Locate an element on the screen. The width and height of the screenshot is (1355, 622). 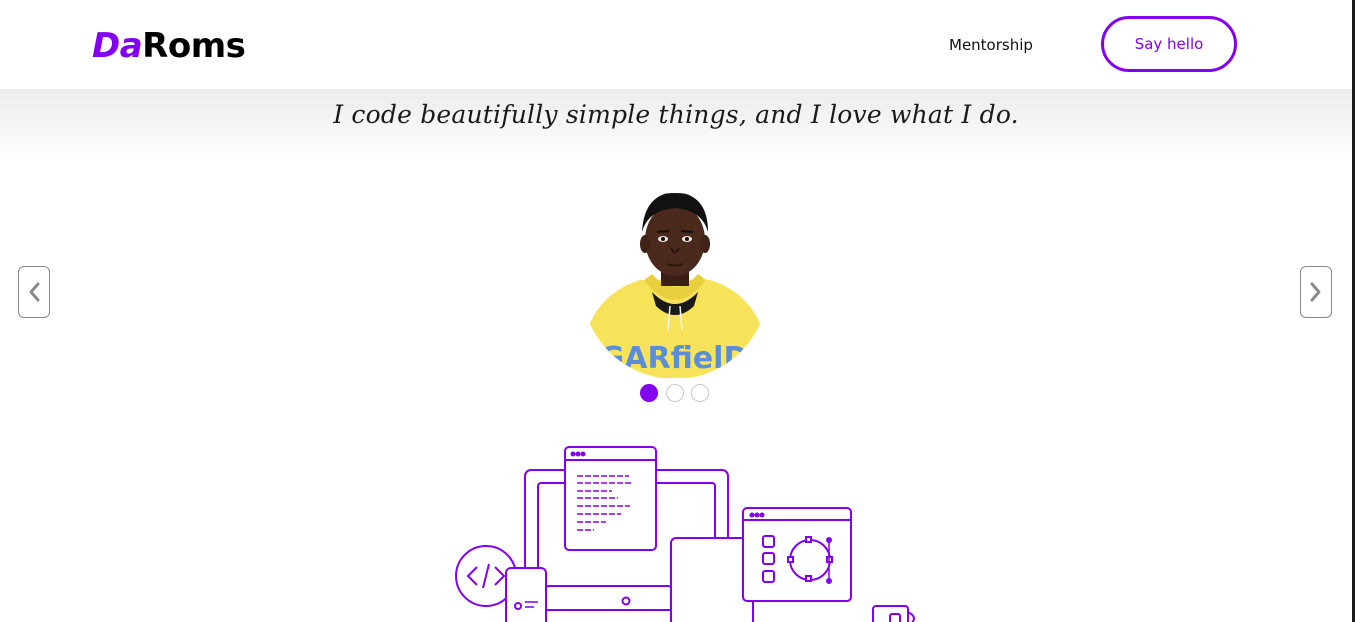
carousel-prev-button is located at coordinates (34, 292).